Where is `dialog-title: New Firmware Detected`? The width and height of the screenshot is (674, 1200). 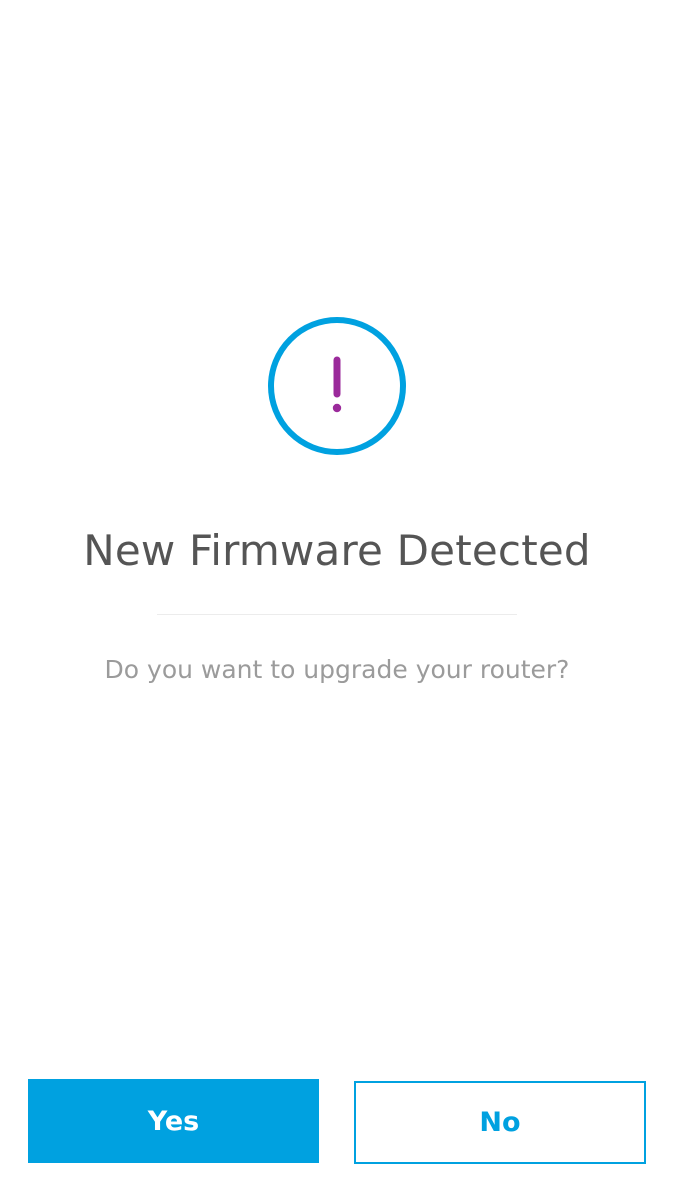
dialog-title: New Firmware Detected is located at coordinates (337, 550).